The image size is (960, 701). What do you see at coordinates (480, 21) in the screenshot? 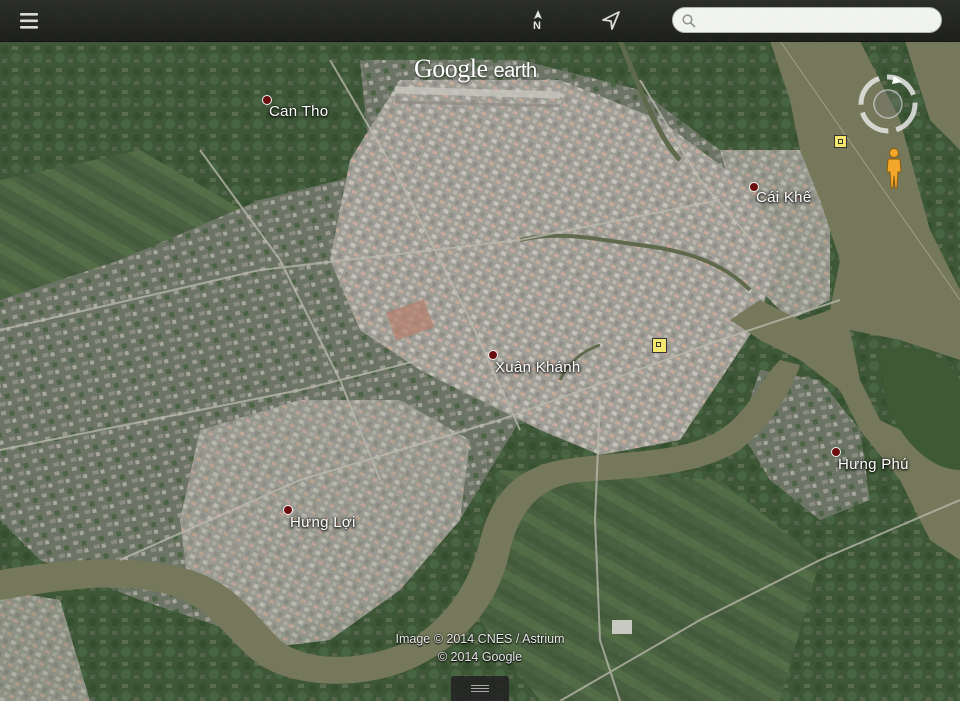
I see `top-toolbar: N` at bounding box center [480, 21].